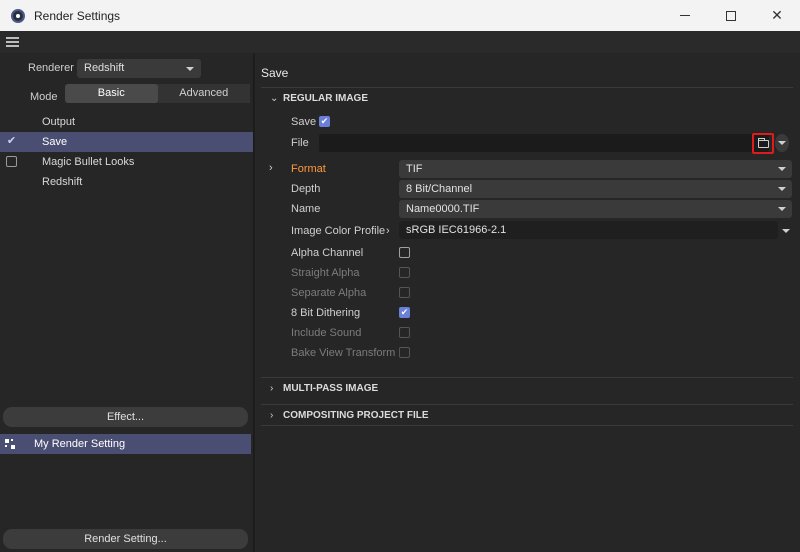 This screenshot has width=800, height=552. I want to click on format-dropdown: TIF, so click(595, 169).